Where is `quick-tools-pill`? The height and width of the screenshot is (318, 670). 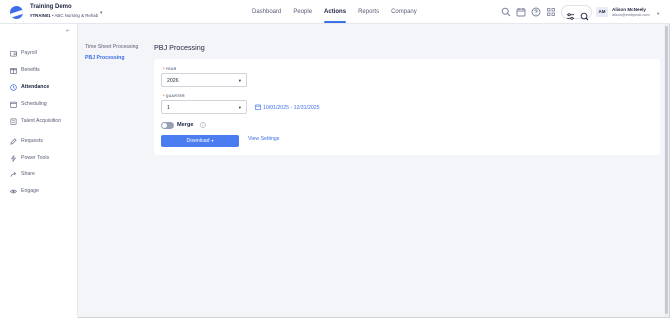 quick-tools-pill is located at coordinates (576, 13).